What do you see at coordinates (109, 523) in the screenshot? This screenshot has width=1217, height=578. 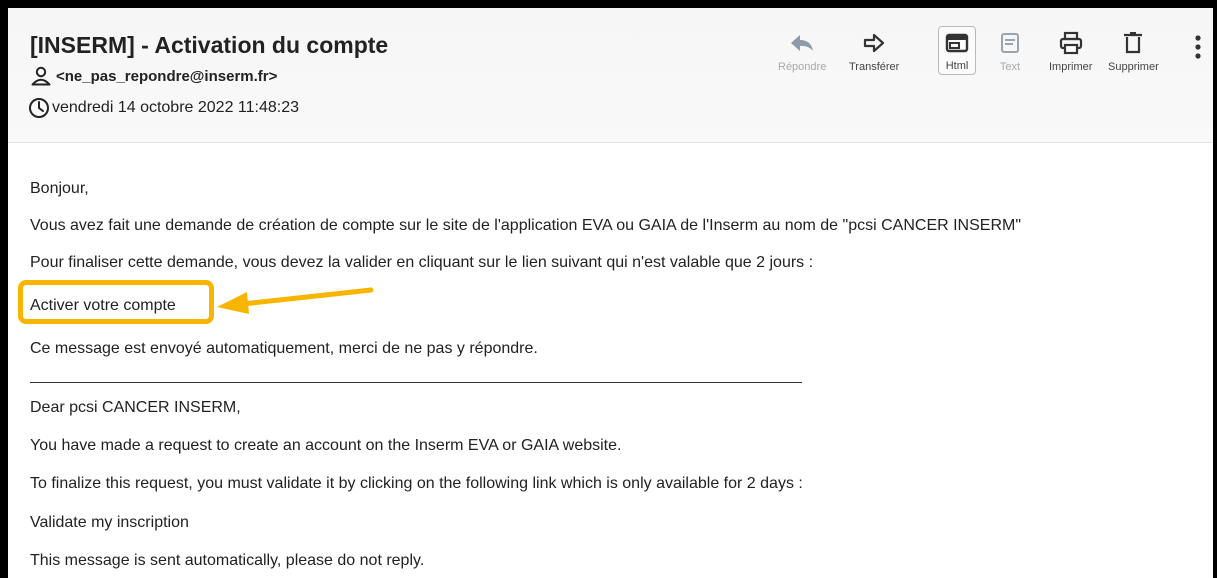 I see `validate-inscription-link: Validate my inscription` at bounding box center [109, 523].